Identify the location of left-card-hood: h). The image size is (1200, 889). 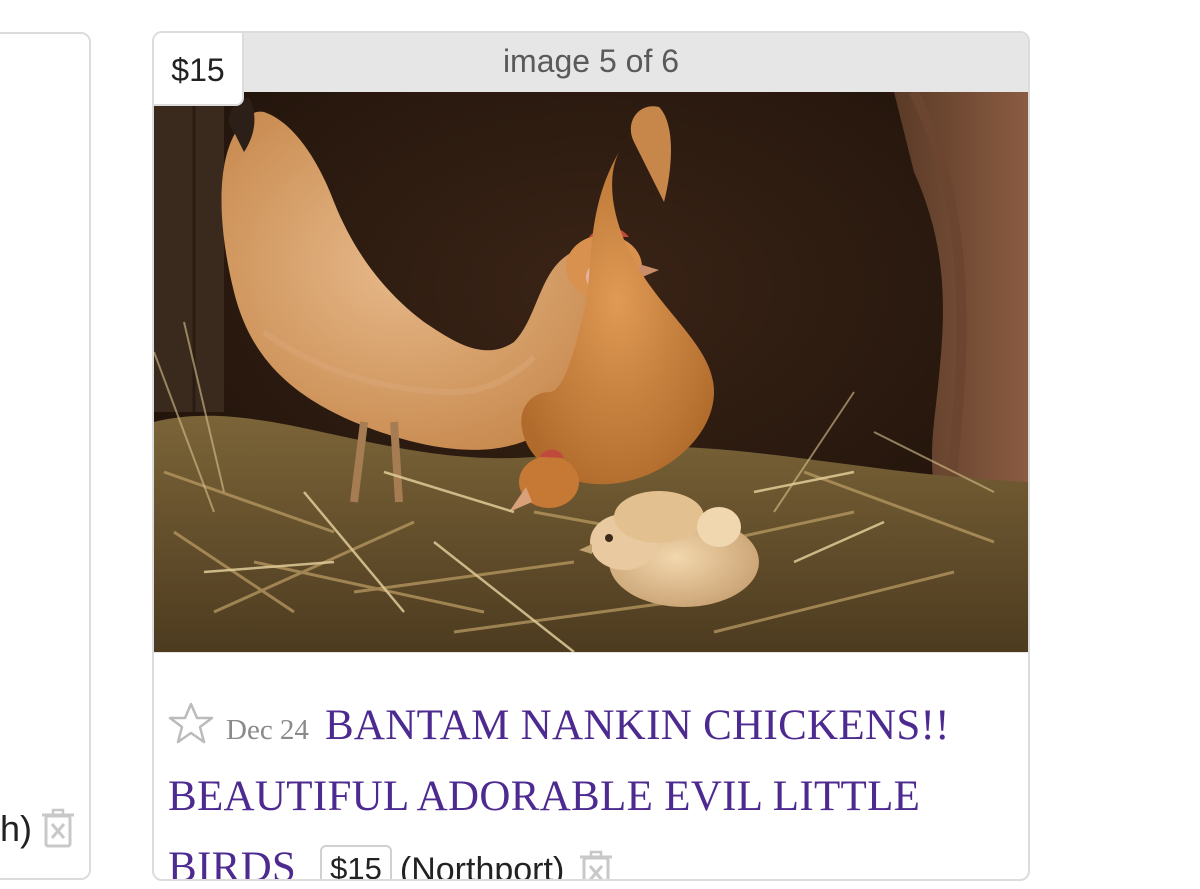
(16, 828).